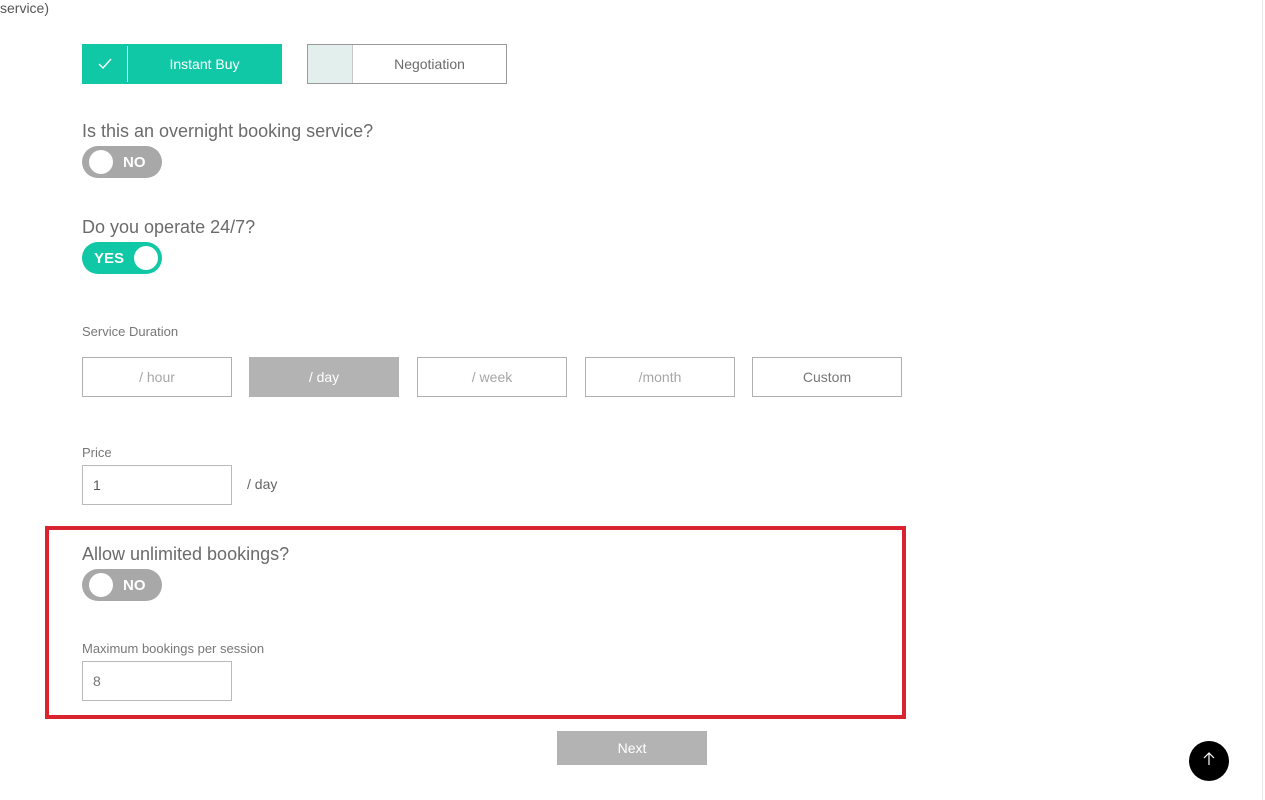 This screenshot has height=800, width=1265. Describe the element at coordinates (228, 131) in the screenshot. I see `overnight-question: Is this an overnight booking service?` at that location.